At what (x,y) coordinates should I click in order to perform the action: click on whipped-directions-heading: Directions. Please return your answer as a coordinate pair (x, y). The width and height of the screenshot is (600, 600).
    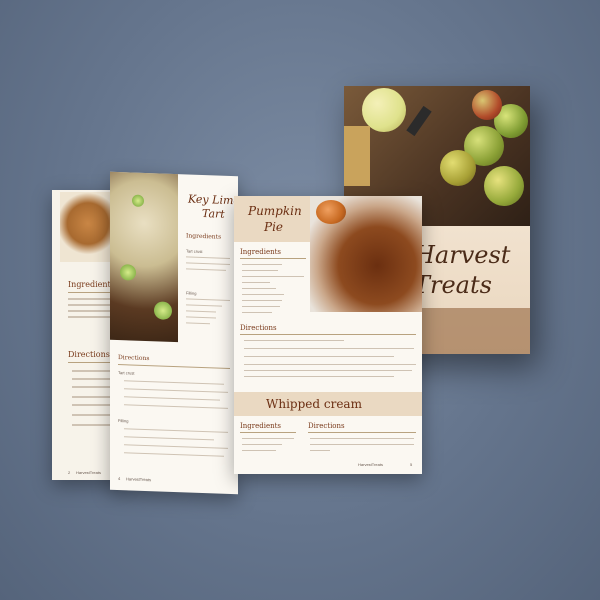
    Looking at the image, I should click on (326, 426).